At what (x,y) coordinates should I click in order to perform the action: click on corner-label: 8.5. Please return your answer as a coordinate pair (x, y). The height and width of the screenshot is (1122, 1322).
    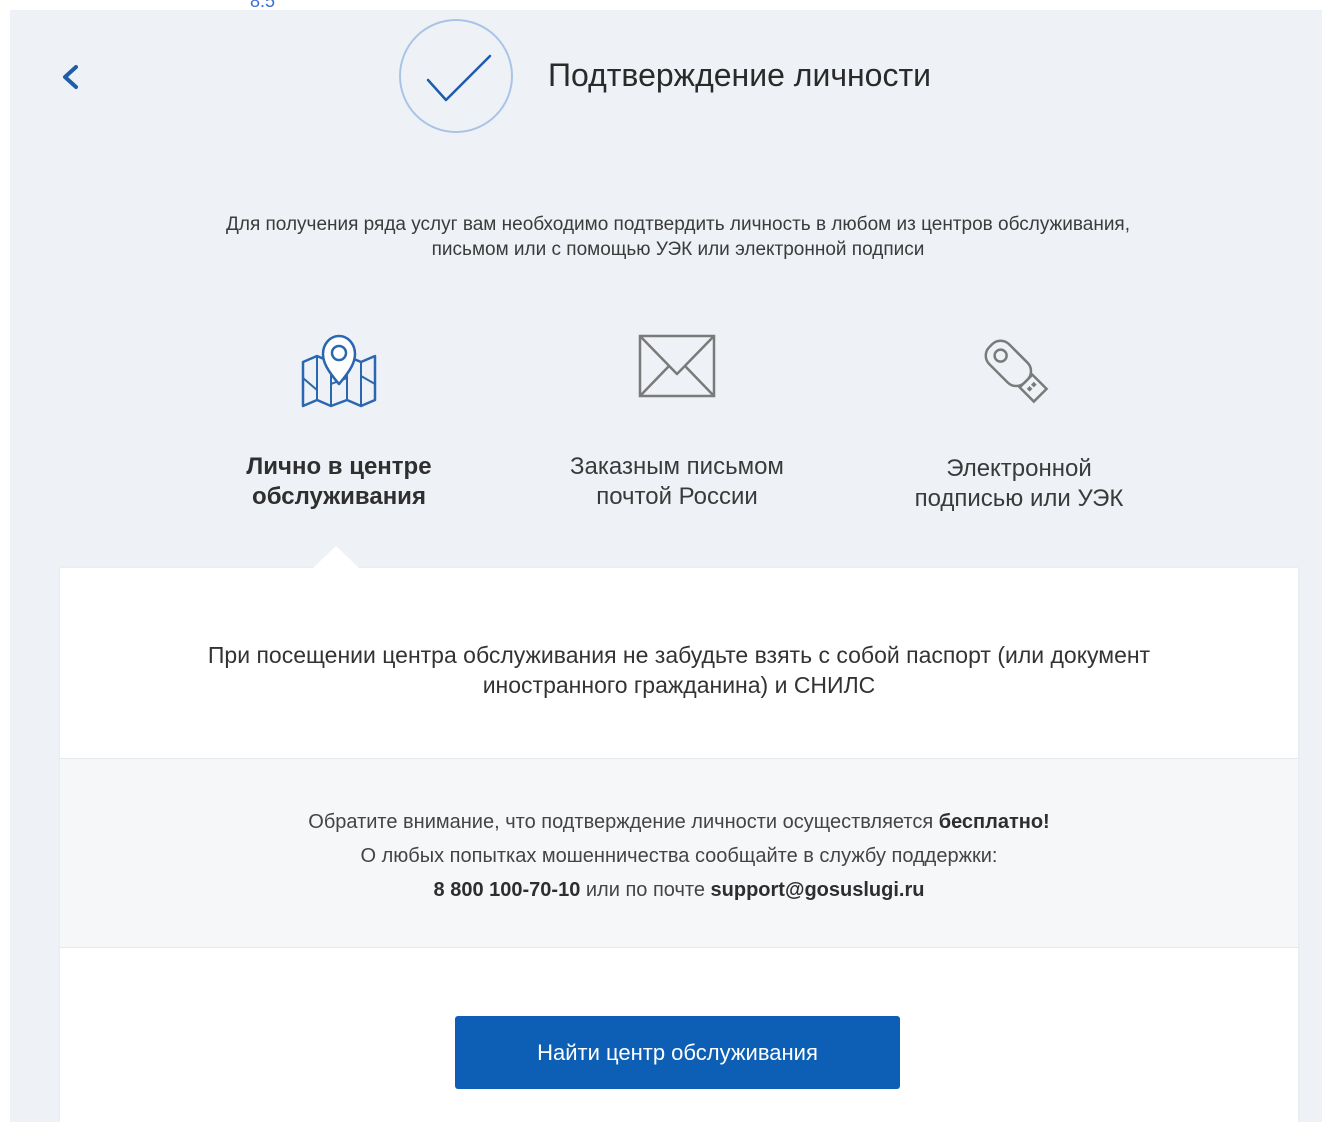
    Looking at the image, I should click on (263, 5).